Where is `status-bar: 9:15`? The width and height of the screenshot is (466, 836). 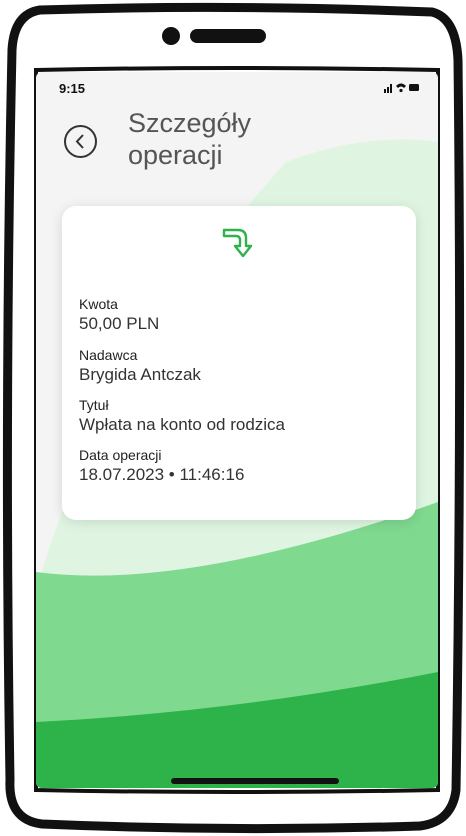 status-bar: 9:15 is located at coordinates (237, 87).